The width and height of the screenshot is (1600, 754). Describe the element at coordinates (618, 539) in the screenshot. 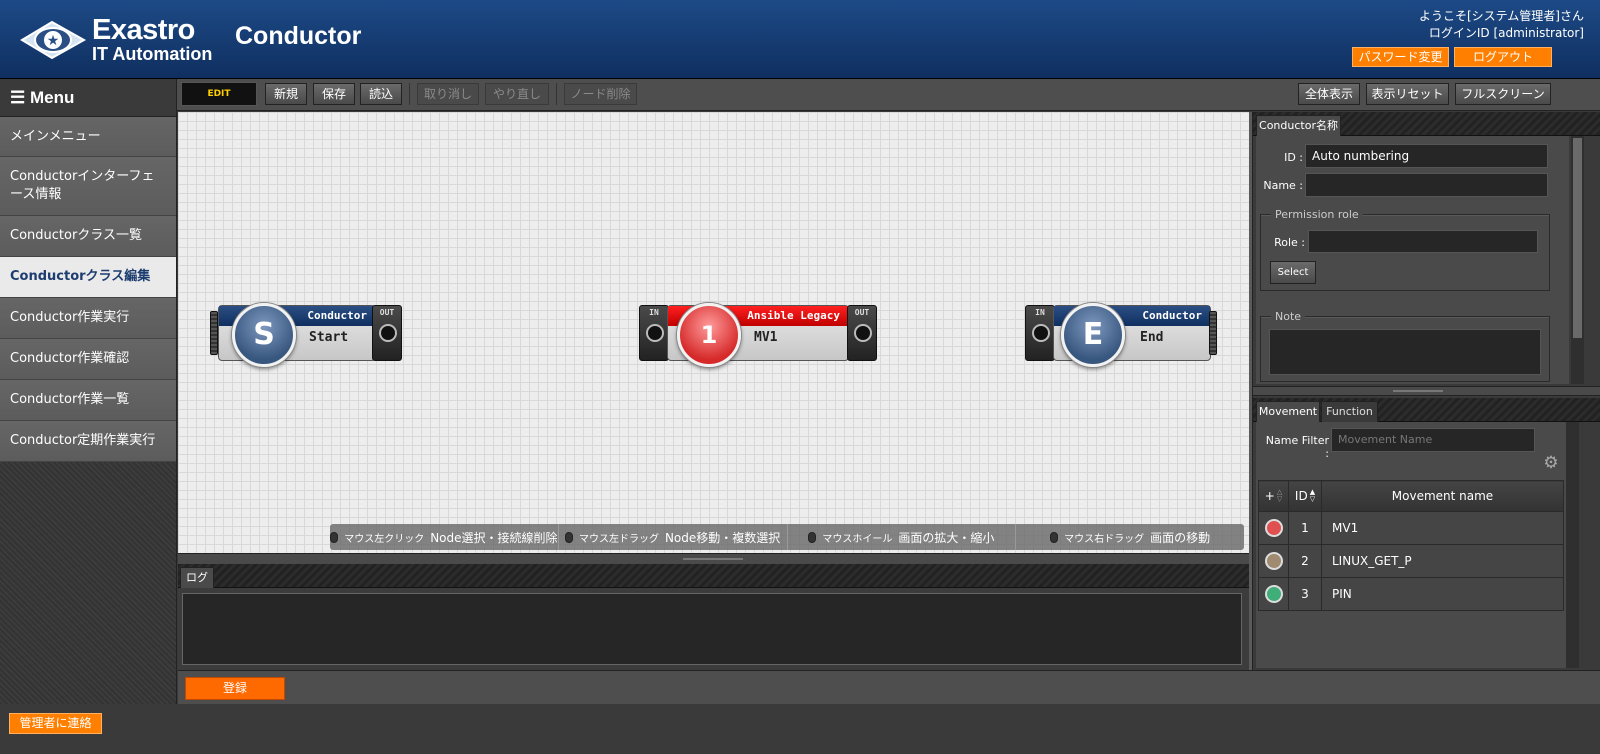

I see `hint-action: マウス左ドラッグ` at that location.